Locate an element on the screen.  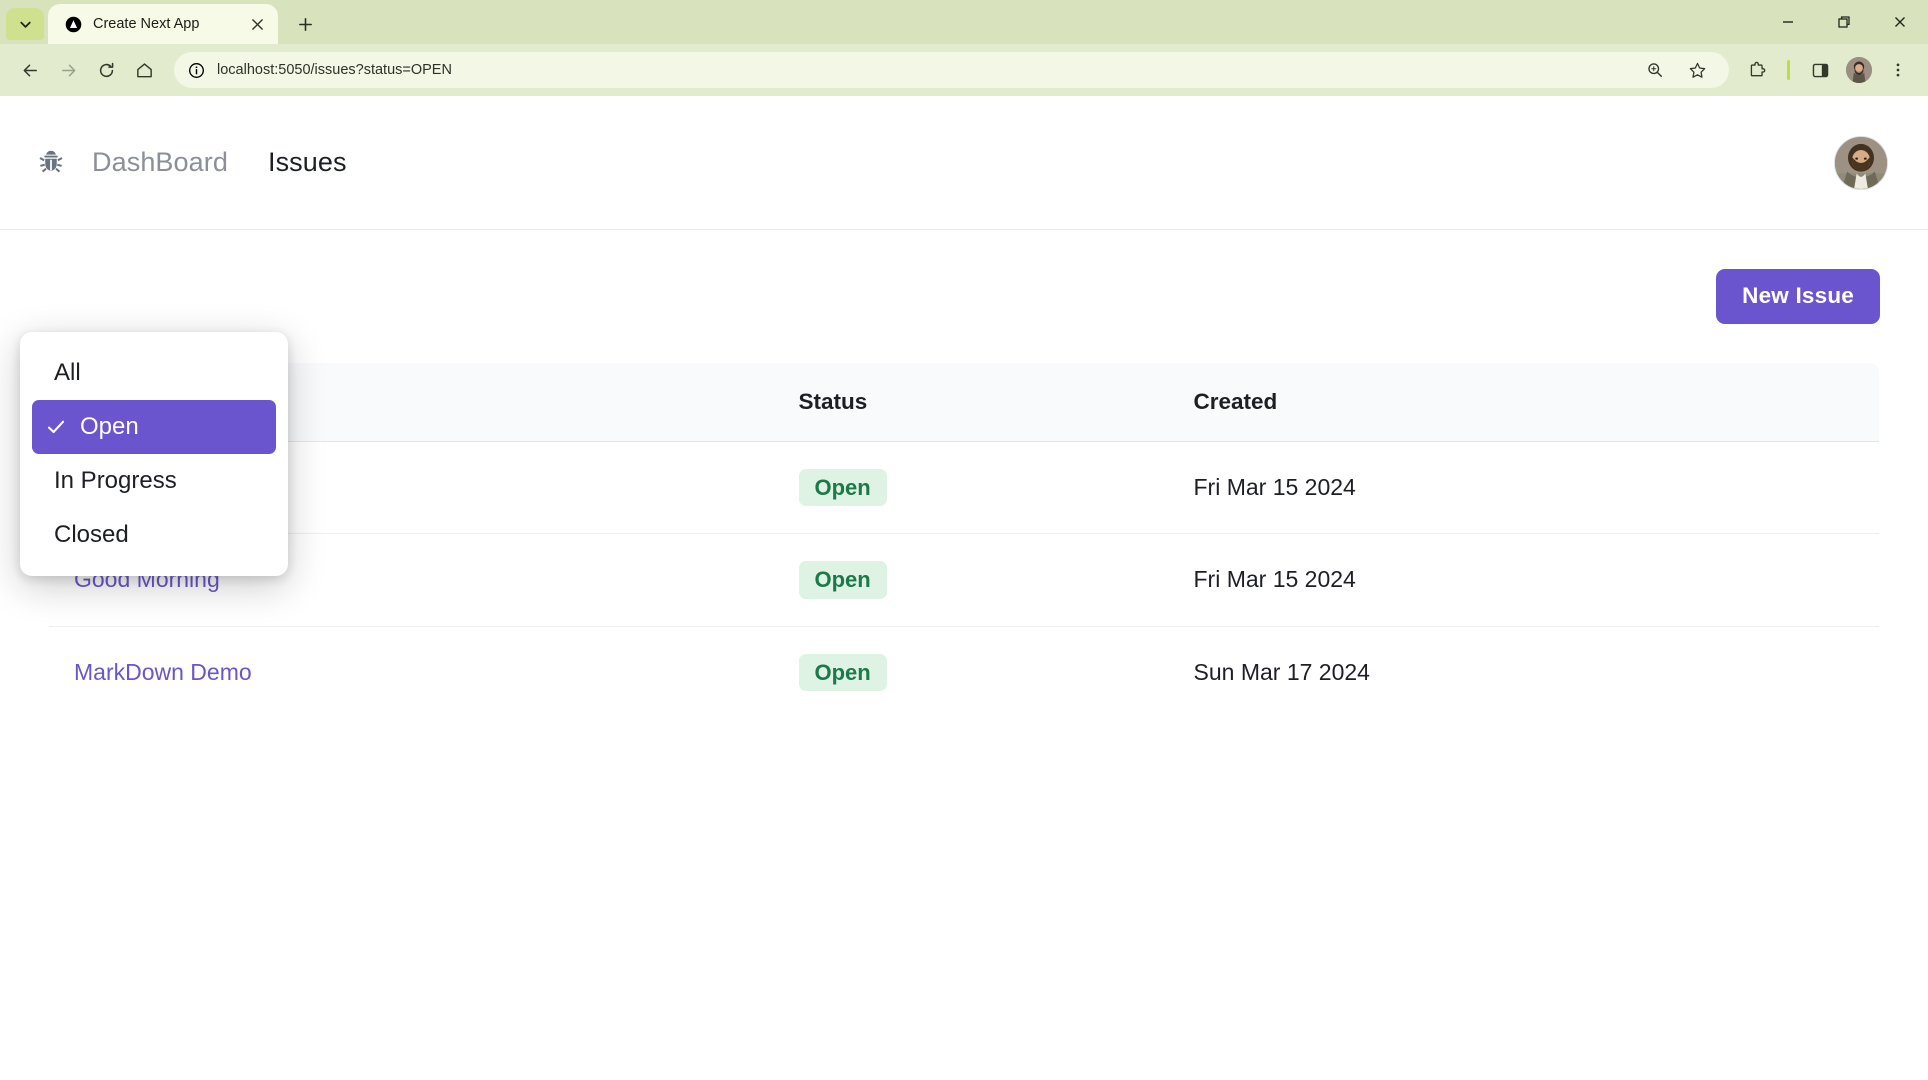
omnibox-actions is located at coordinates (1676, 70).